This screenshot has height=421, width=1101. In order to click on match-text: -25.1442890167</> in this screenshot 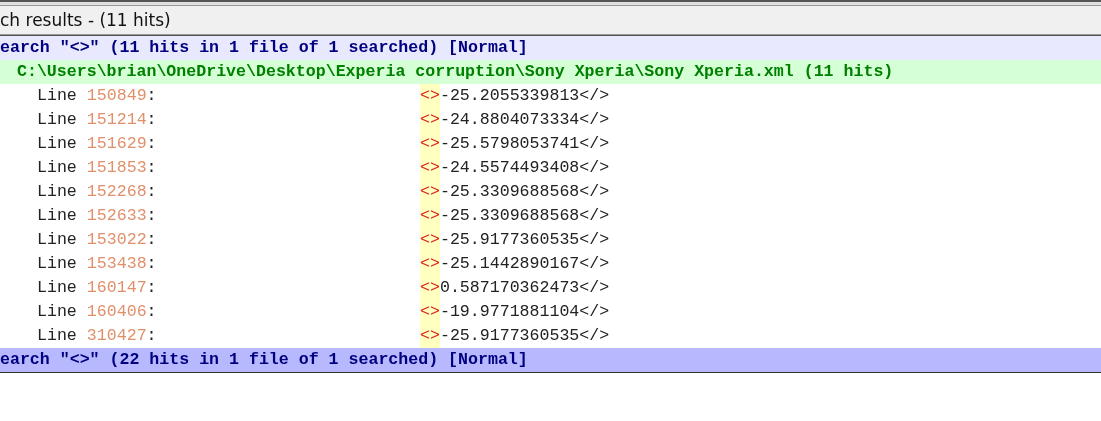, I will do `click(524, 264)`.